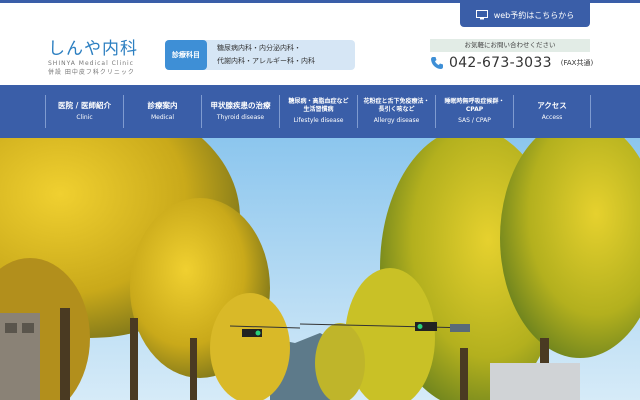 The height and width of the screenshot is (400, 640). I want to click on departments-list: 糖尿病内科・内分泌内科・ 代謝内科・アレルギー科・内科, so click(261, 55).